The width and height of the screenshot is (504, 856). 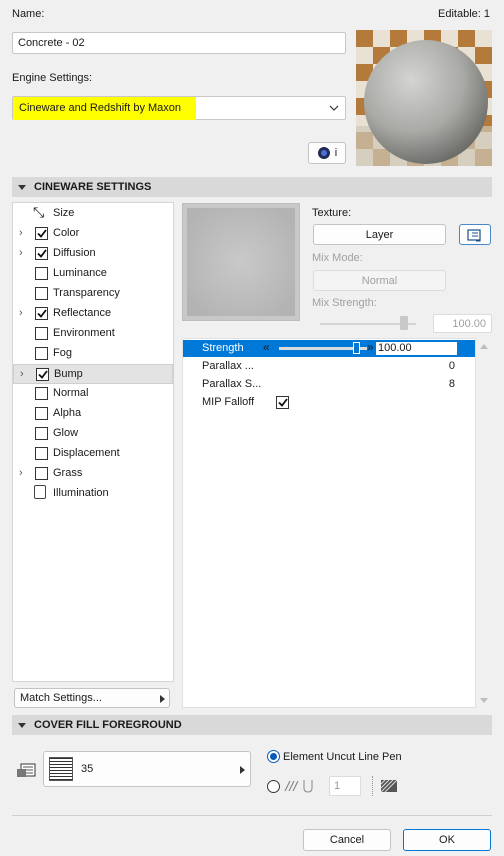 What do you see at coordinates (93, 434) in the screenshot?
I see `channel-item: Glow` at bounding box center [93, 434].